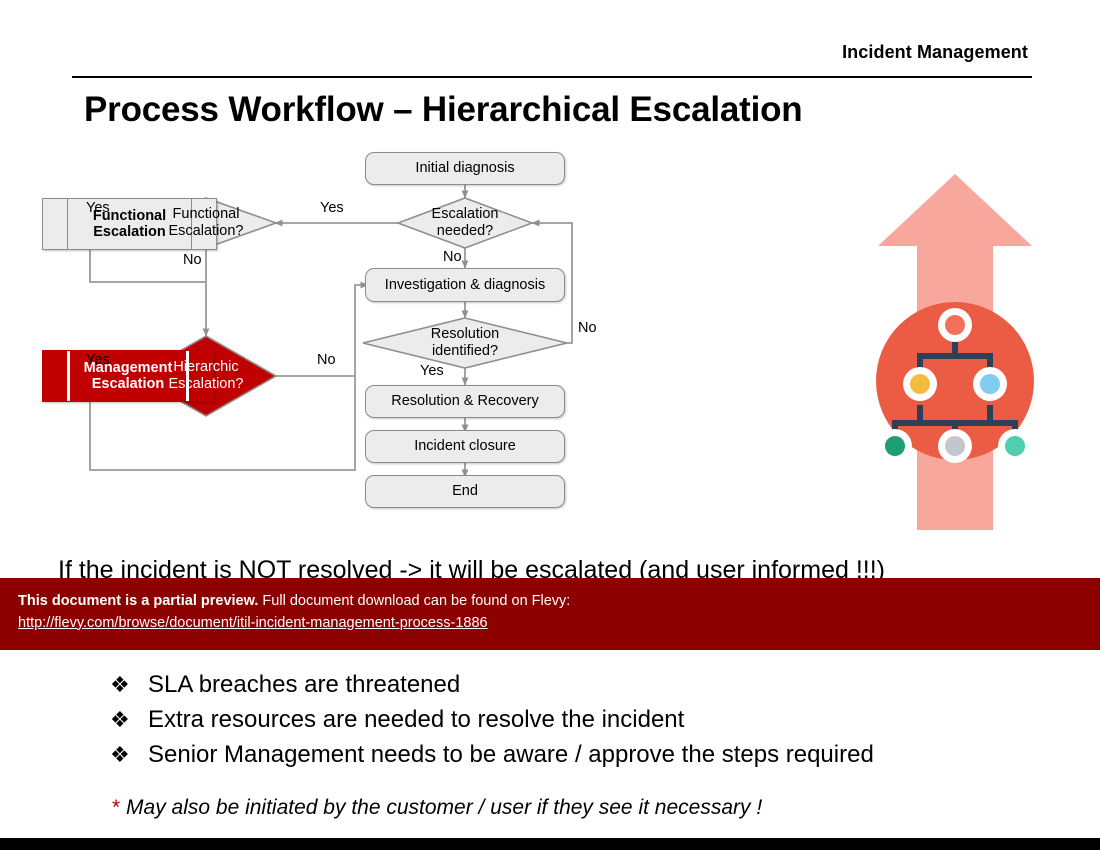 This screenshot has height=850, width=1100. What do you see at coordinates (587, 328) in the screenshot?
I see `edge-label-resolution-no: No` at bounding box center [587, 328].